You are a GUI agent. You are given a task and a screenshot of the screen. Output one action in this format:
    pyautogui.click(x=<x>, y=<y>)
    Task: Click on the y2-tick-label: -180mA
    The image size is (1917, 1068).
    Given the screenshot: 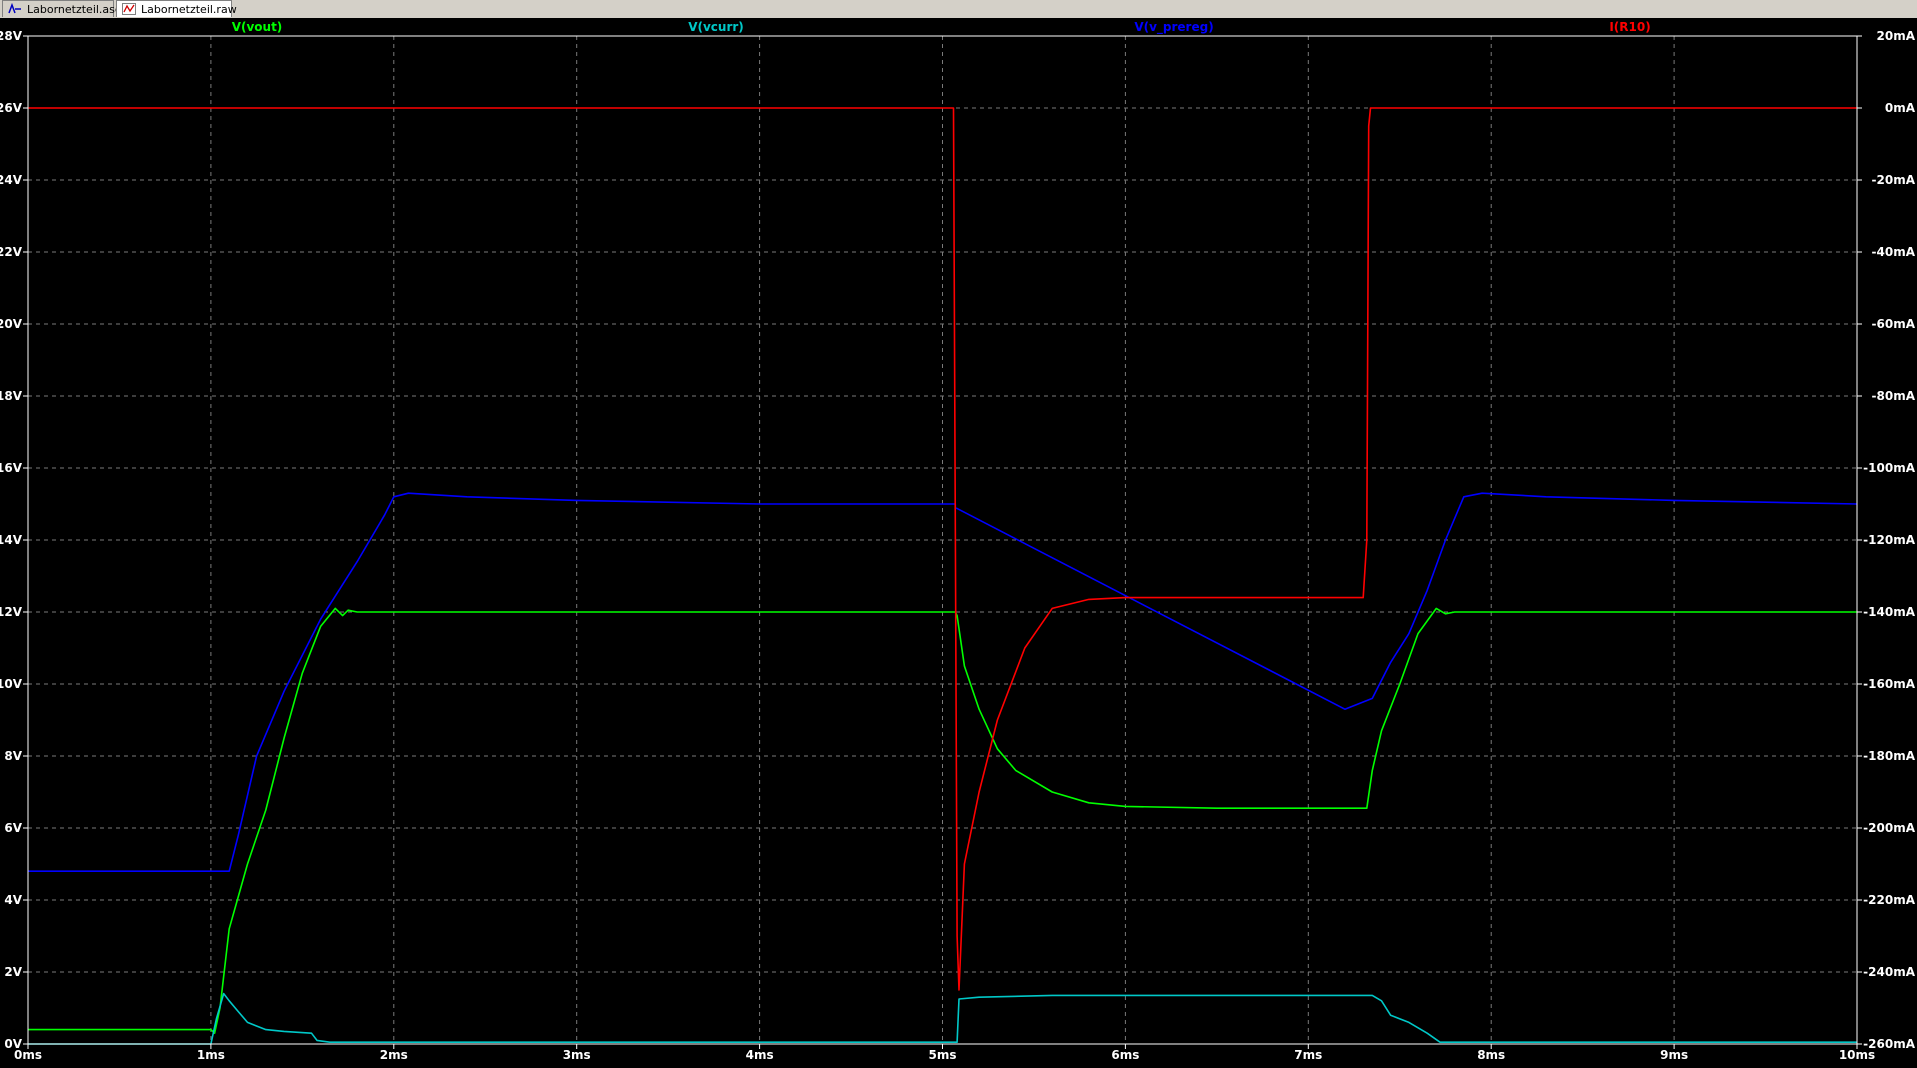 What is the action you would take?
    pyautogui.click(x=1889, y=756)
    